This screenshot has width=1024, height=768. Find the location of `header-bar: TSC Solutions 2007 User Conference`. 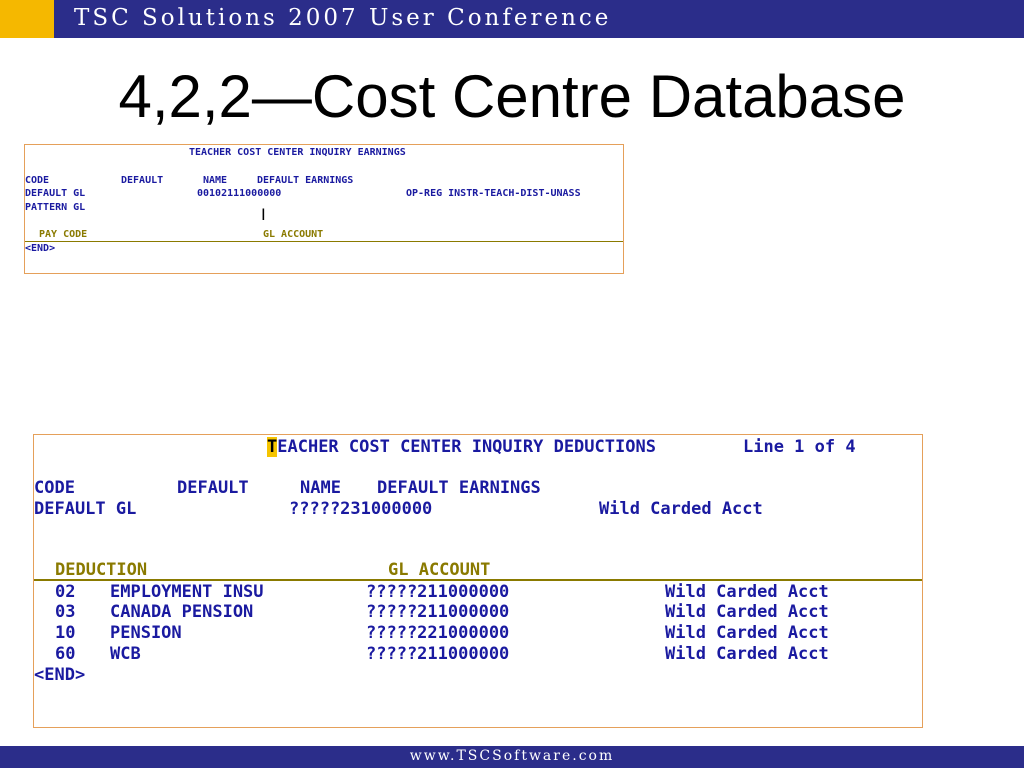

header-bar: TSC Solutions 2007 User Conference is located at coordinates (512, 19).